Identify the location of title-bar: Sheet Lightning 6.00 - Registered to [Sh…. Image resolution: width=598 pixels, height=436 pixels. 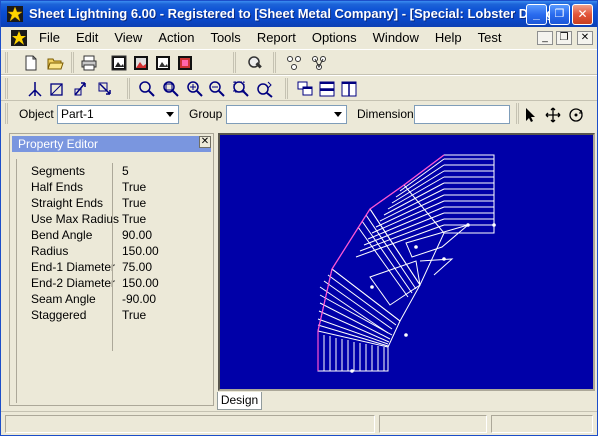
(299, 14).